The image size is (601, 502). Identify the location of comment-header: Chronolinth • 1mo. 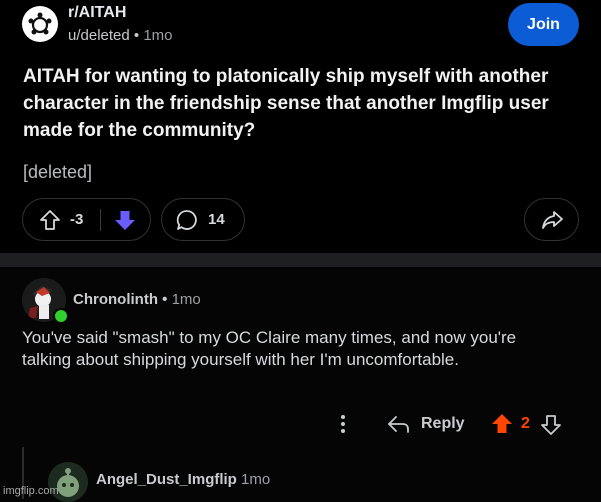
(137, 299).